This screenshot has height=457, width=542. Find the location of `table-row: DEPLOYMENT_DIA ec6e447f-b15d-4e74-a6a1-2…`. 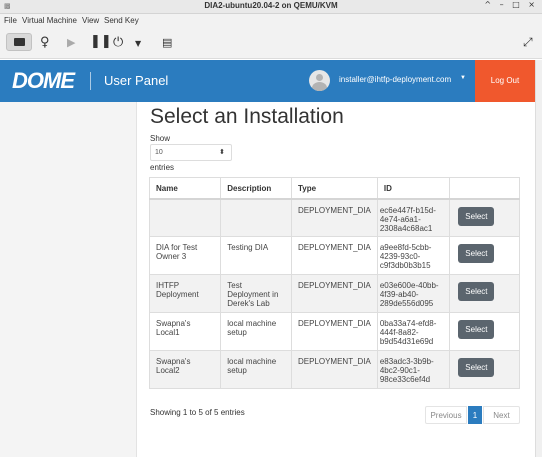

table-row: DEPLOYMENT_DIA ec6e447f-b15d-4e74-a6a1-2… is located at coordinates (334, 217).